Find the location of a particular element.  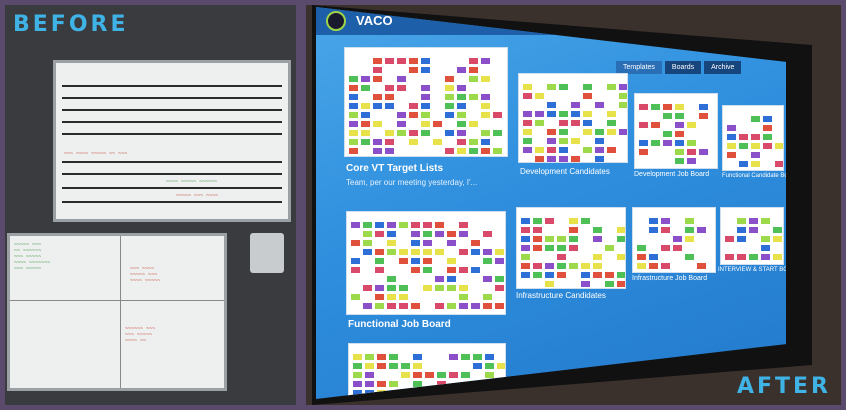

board-thumb-functional-candidate is located at coordinates (753, 138).